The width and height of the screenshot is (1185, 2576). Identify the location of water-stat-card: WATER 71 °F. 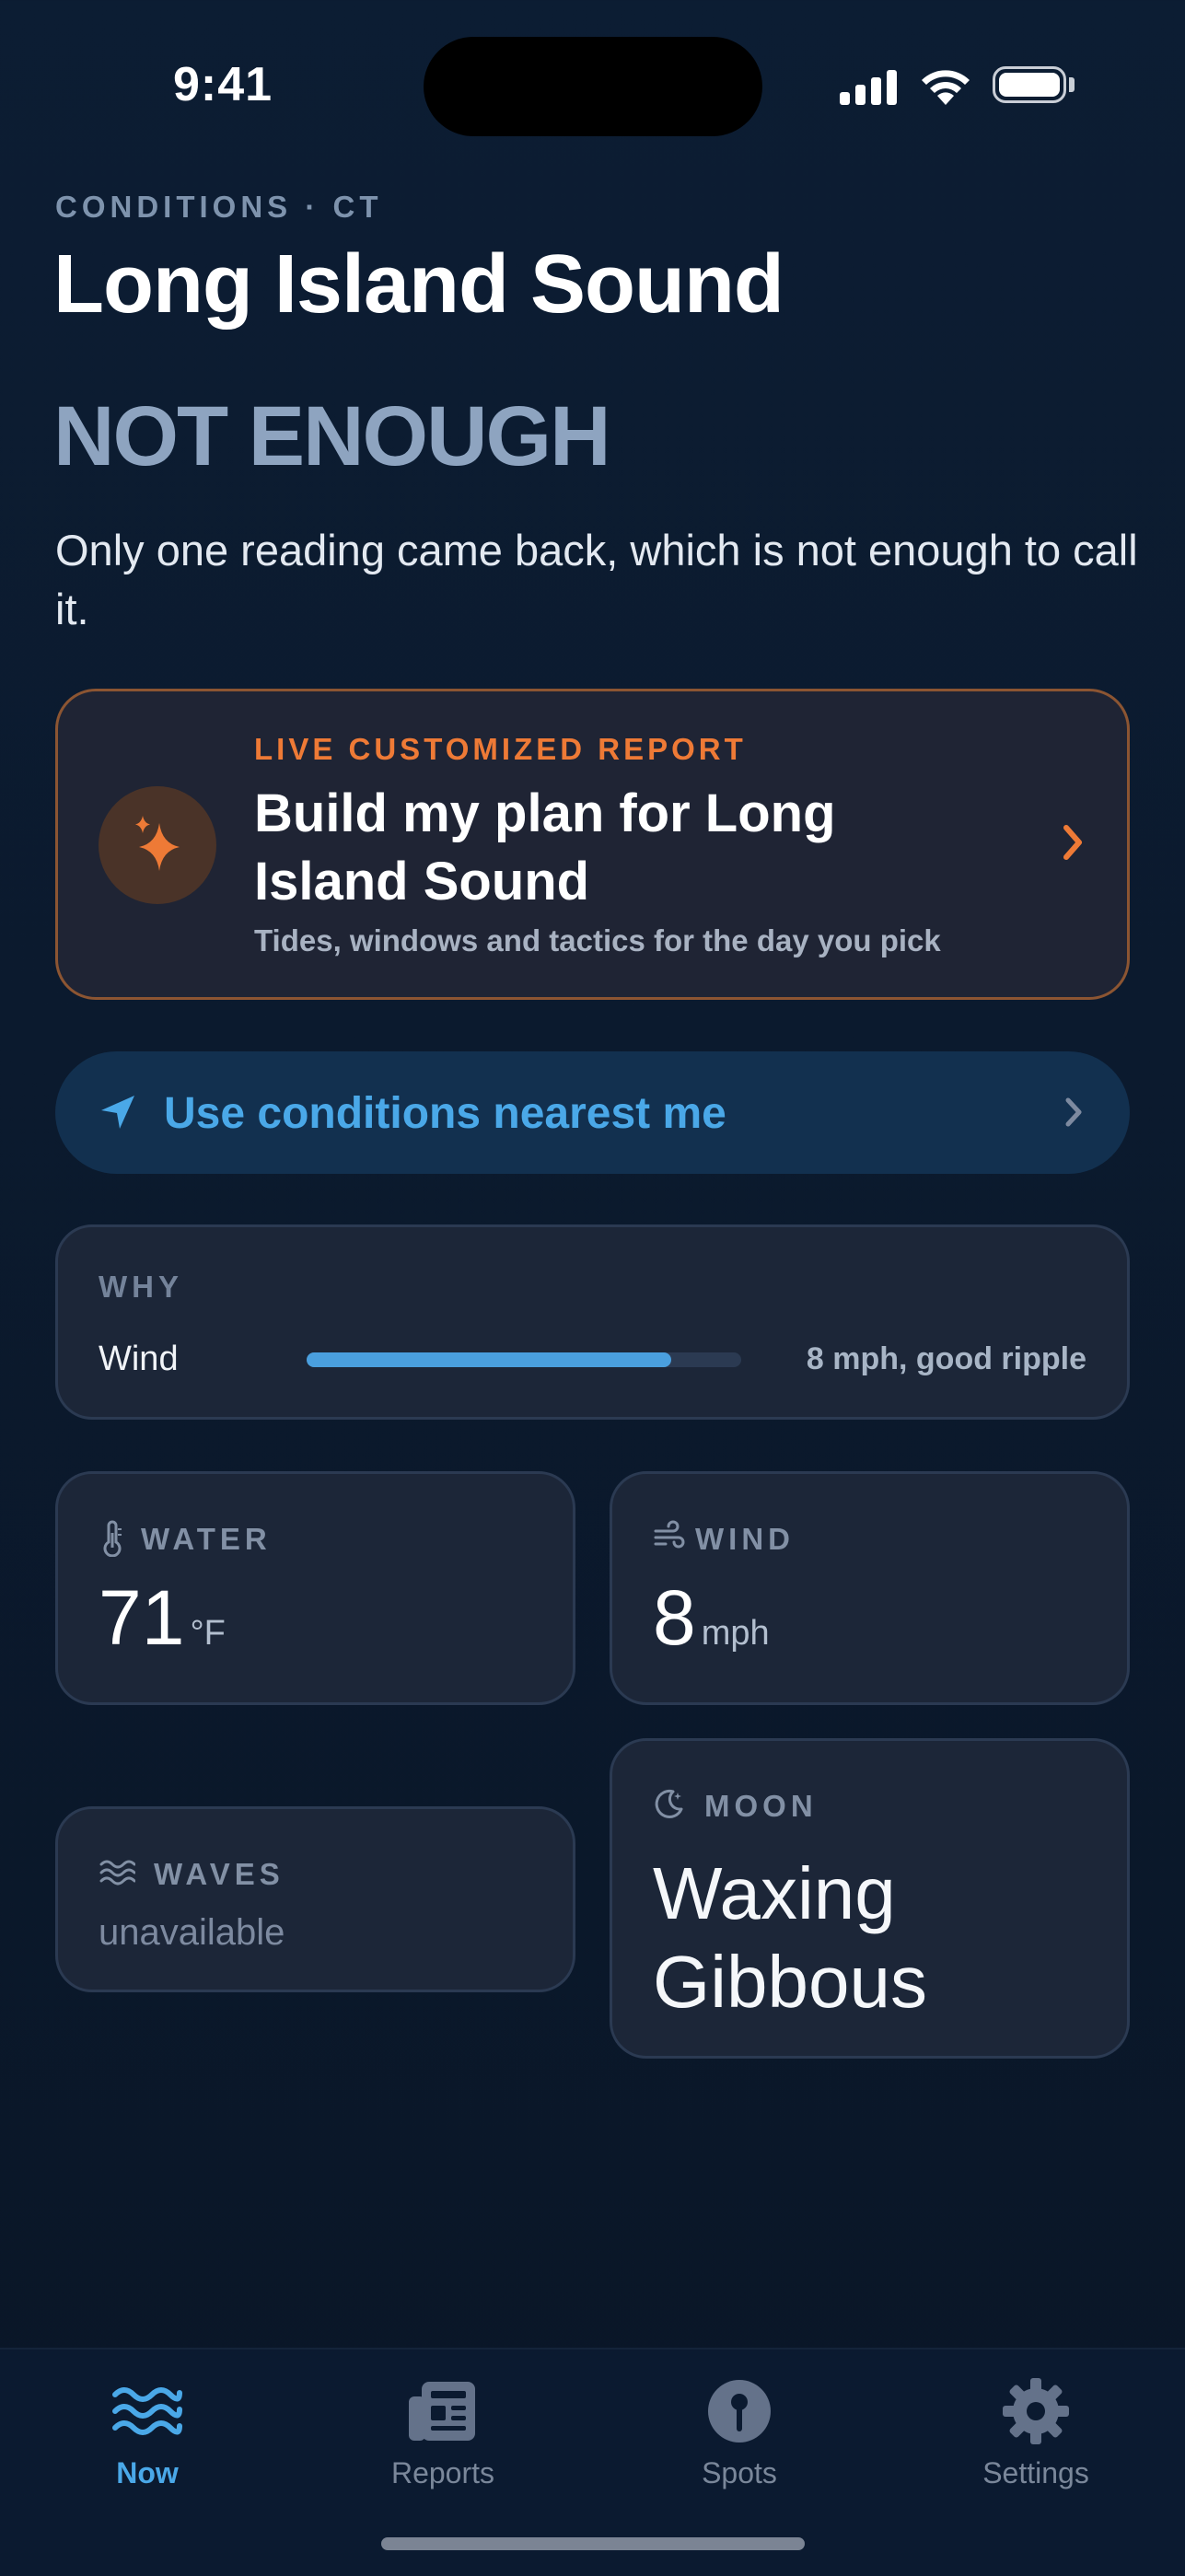
(315, 1588).